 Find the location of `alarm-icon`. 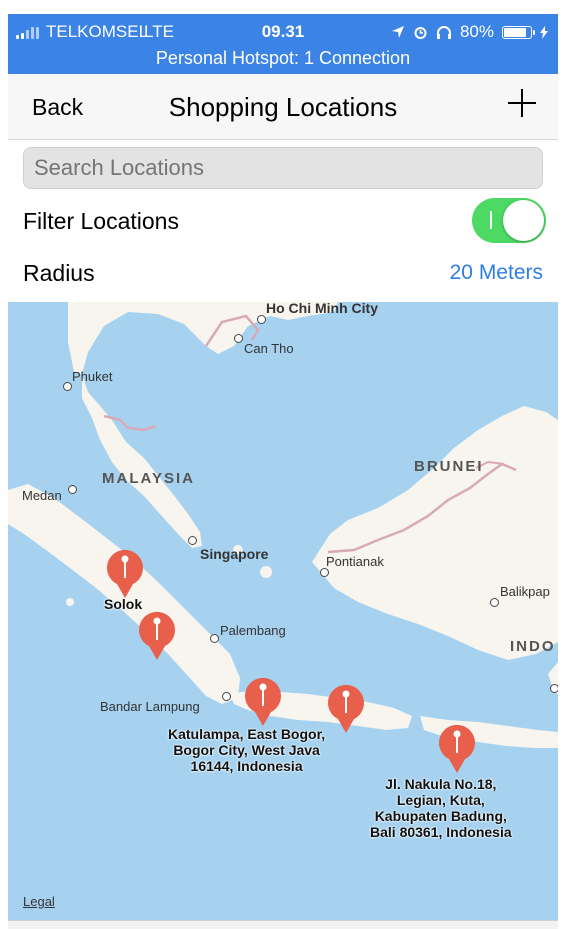

alarm-icon is located at coordinates (420, 32).